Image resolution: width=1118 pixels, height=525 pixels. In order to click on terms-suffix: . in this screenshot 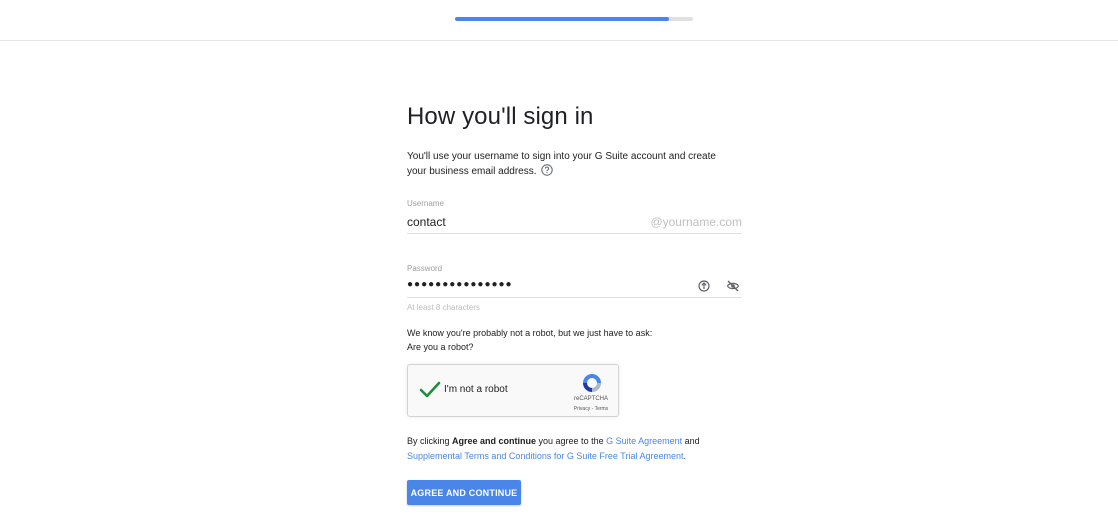, I will do `click(684, 456)`.